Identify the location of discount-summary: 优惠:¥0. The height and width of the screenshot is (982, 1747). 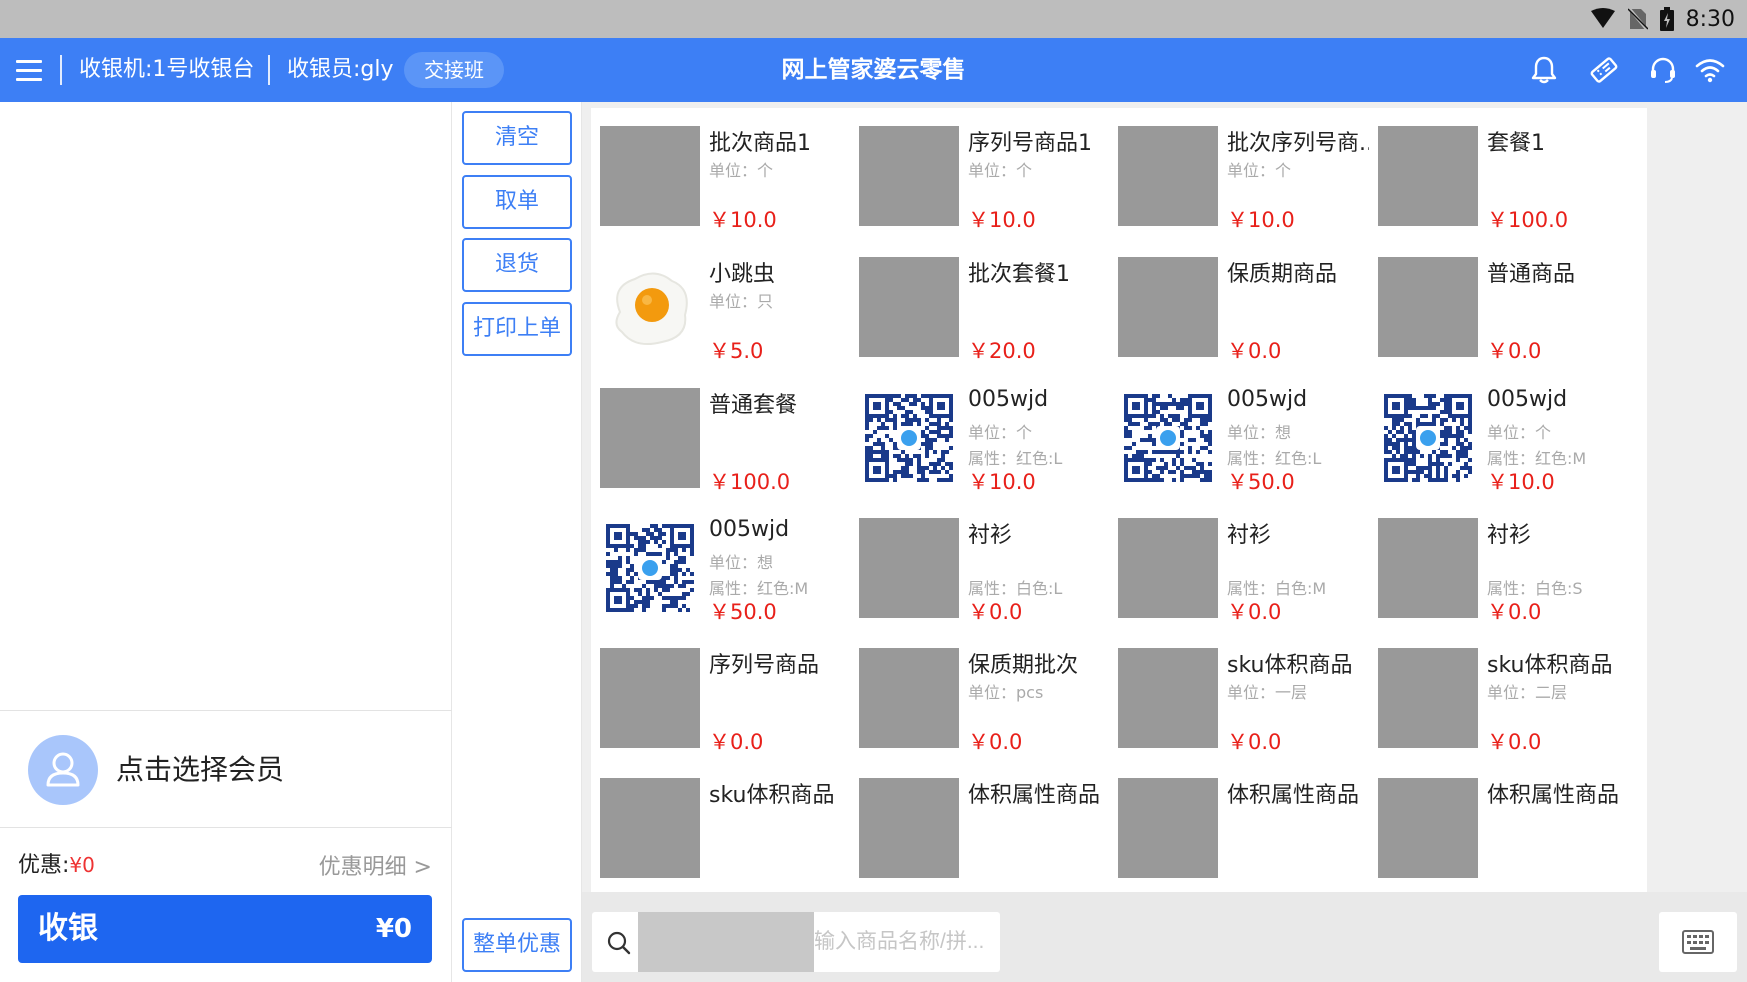
(56, 863).